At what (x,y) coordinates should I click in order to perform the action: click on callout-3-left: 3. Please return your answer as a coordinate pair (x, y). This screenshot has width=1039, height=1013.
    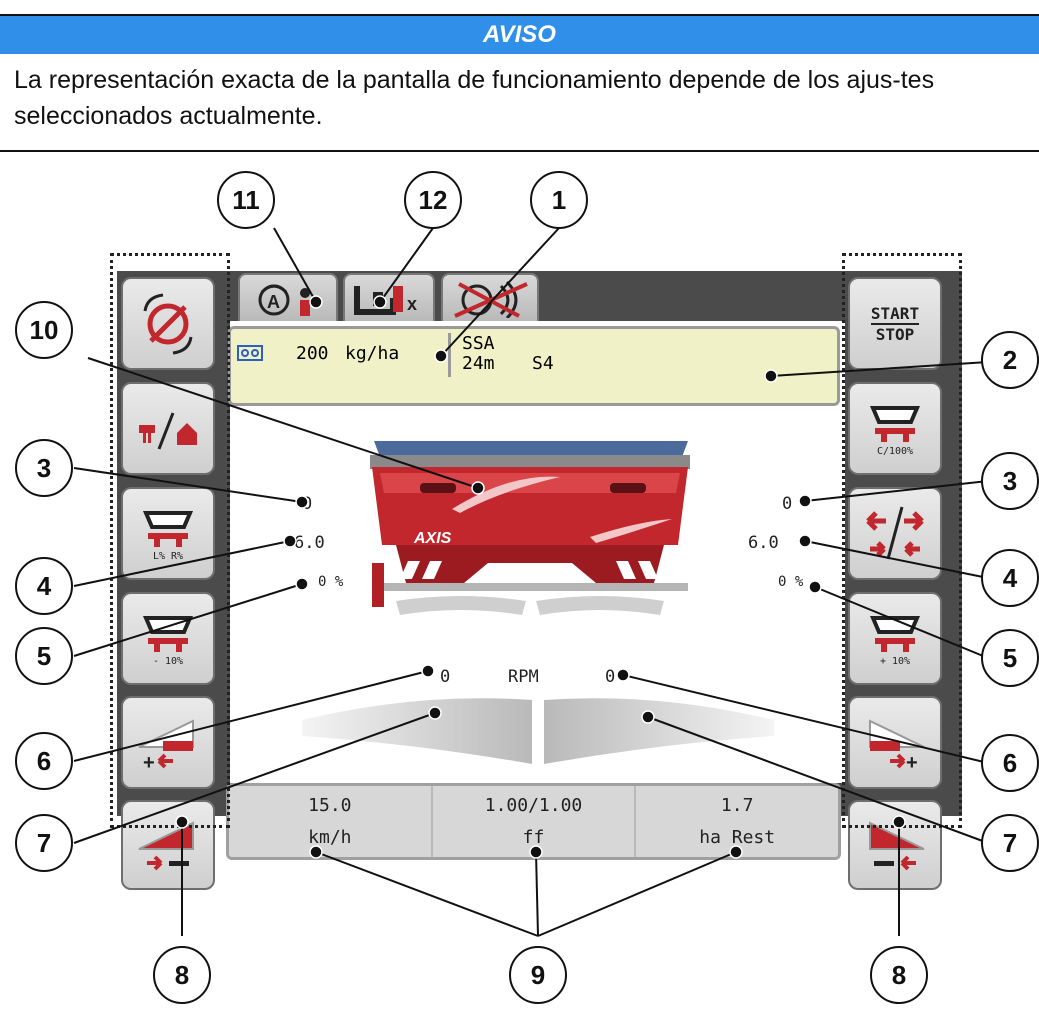
    Looking at the image, I should click on (44, 468).